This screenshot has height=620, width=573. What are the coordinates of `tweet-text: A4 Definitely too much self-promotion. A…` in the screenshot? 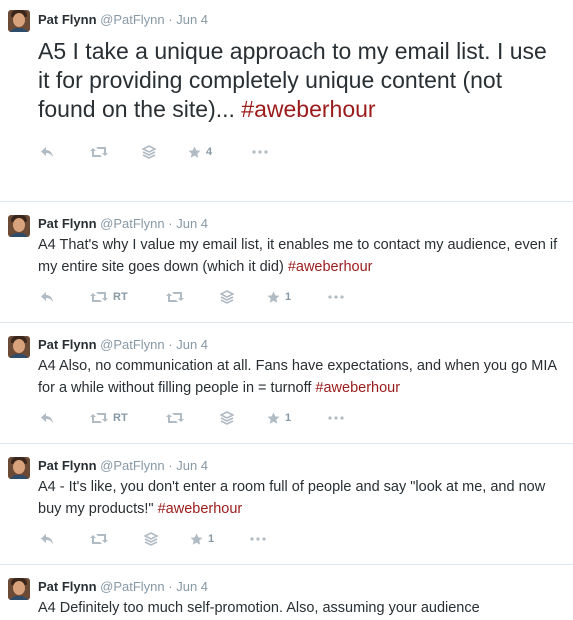 It's located at (300, 608).